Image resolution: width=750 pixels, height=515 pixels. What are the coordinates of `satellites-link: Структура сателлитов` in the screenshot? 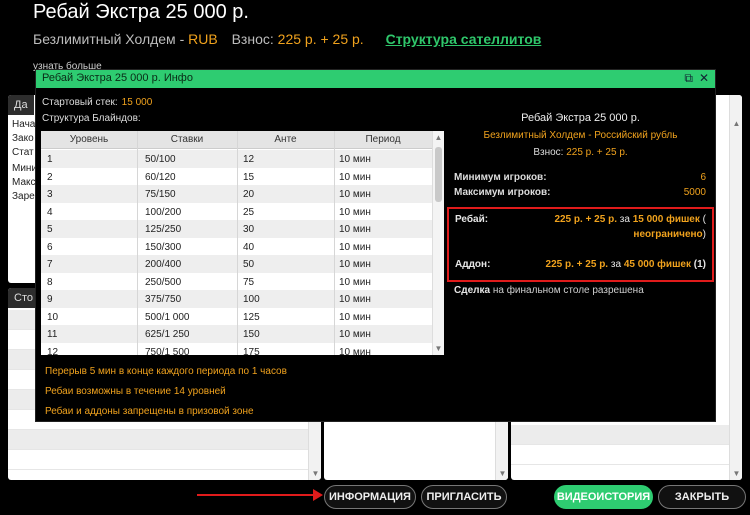 It's located at (464, 39).